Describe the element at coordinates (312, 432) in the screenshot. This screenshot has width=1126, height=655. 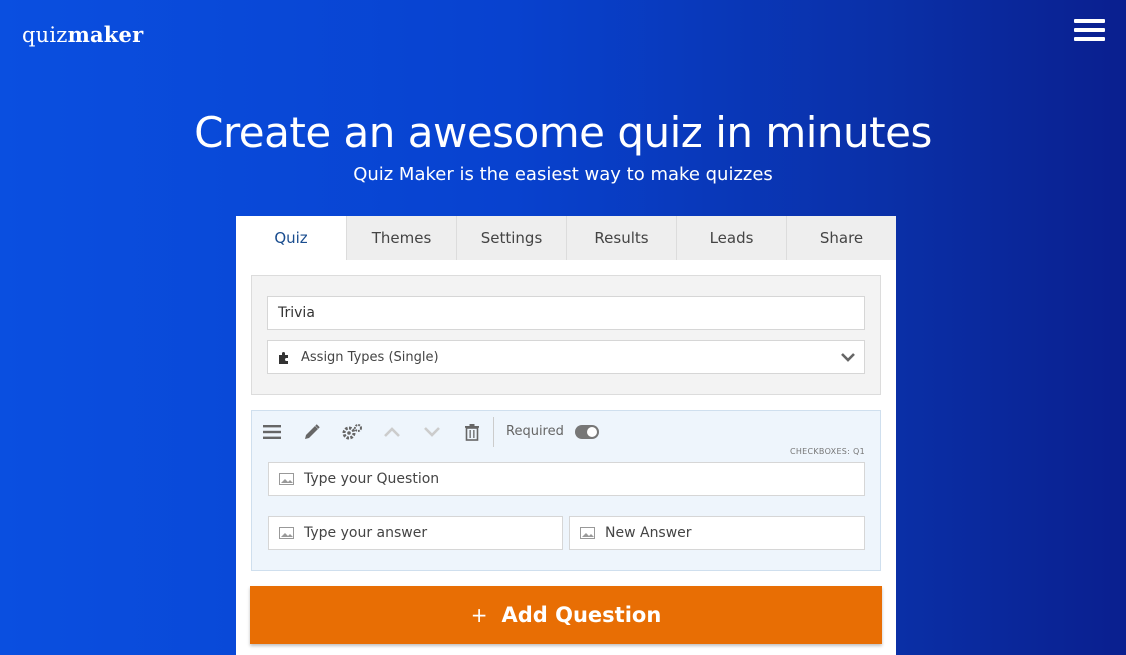
I see `pencil-icon` at that location.